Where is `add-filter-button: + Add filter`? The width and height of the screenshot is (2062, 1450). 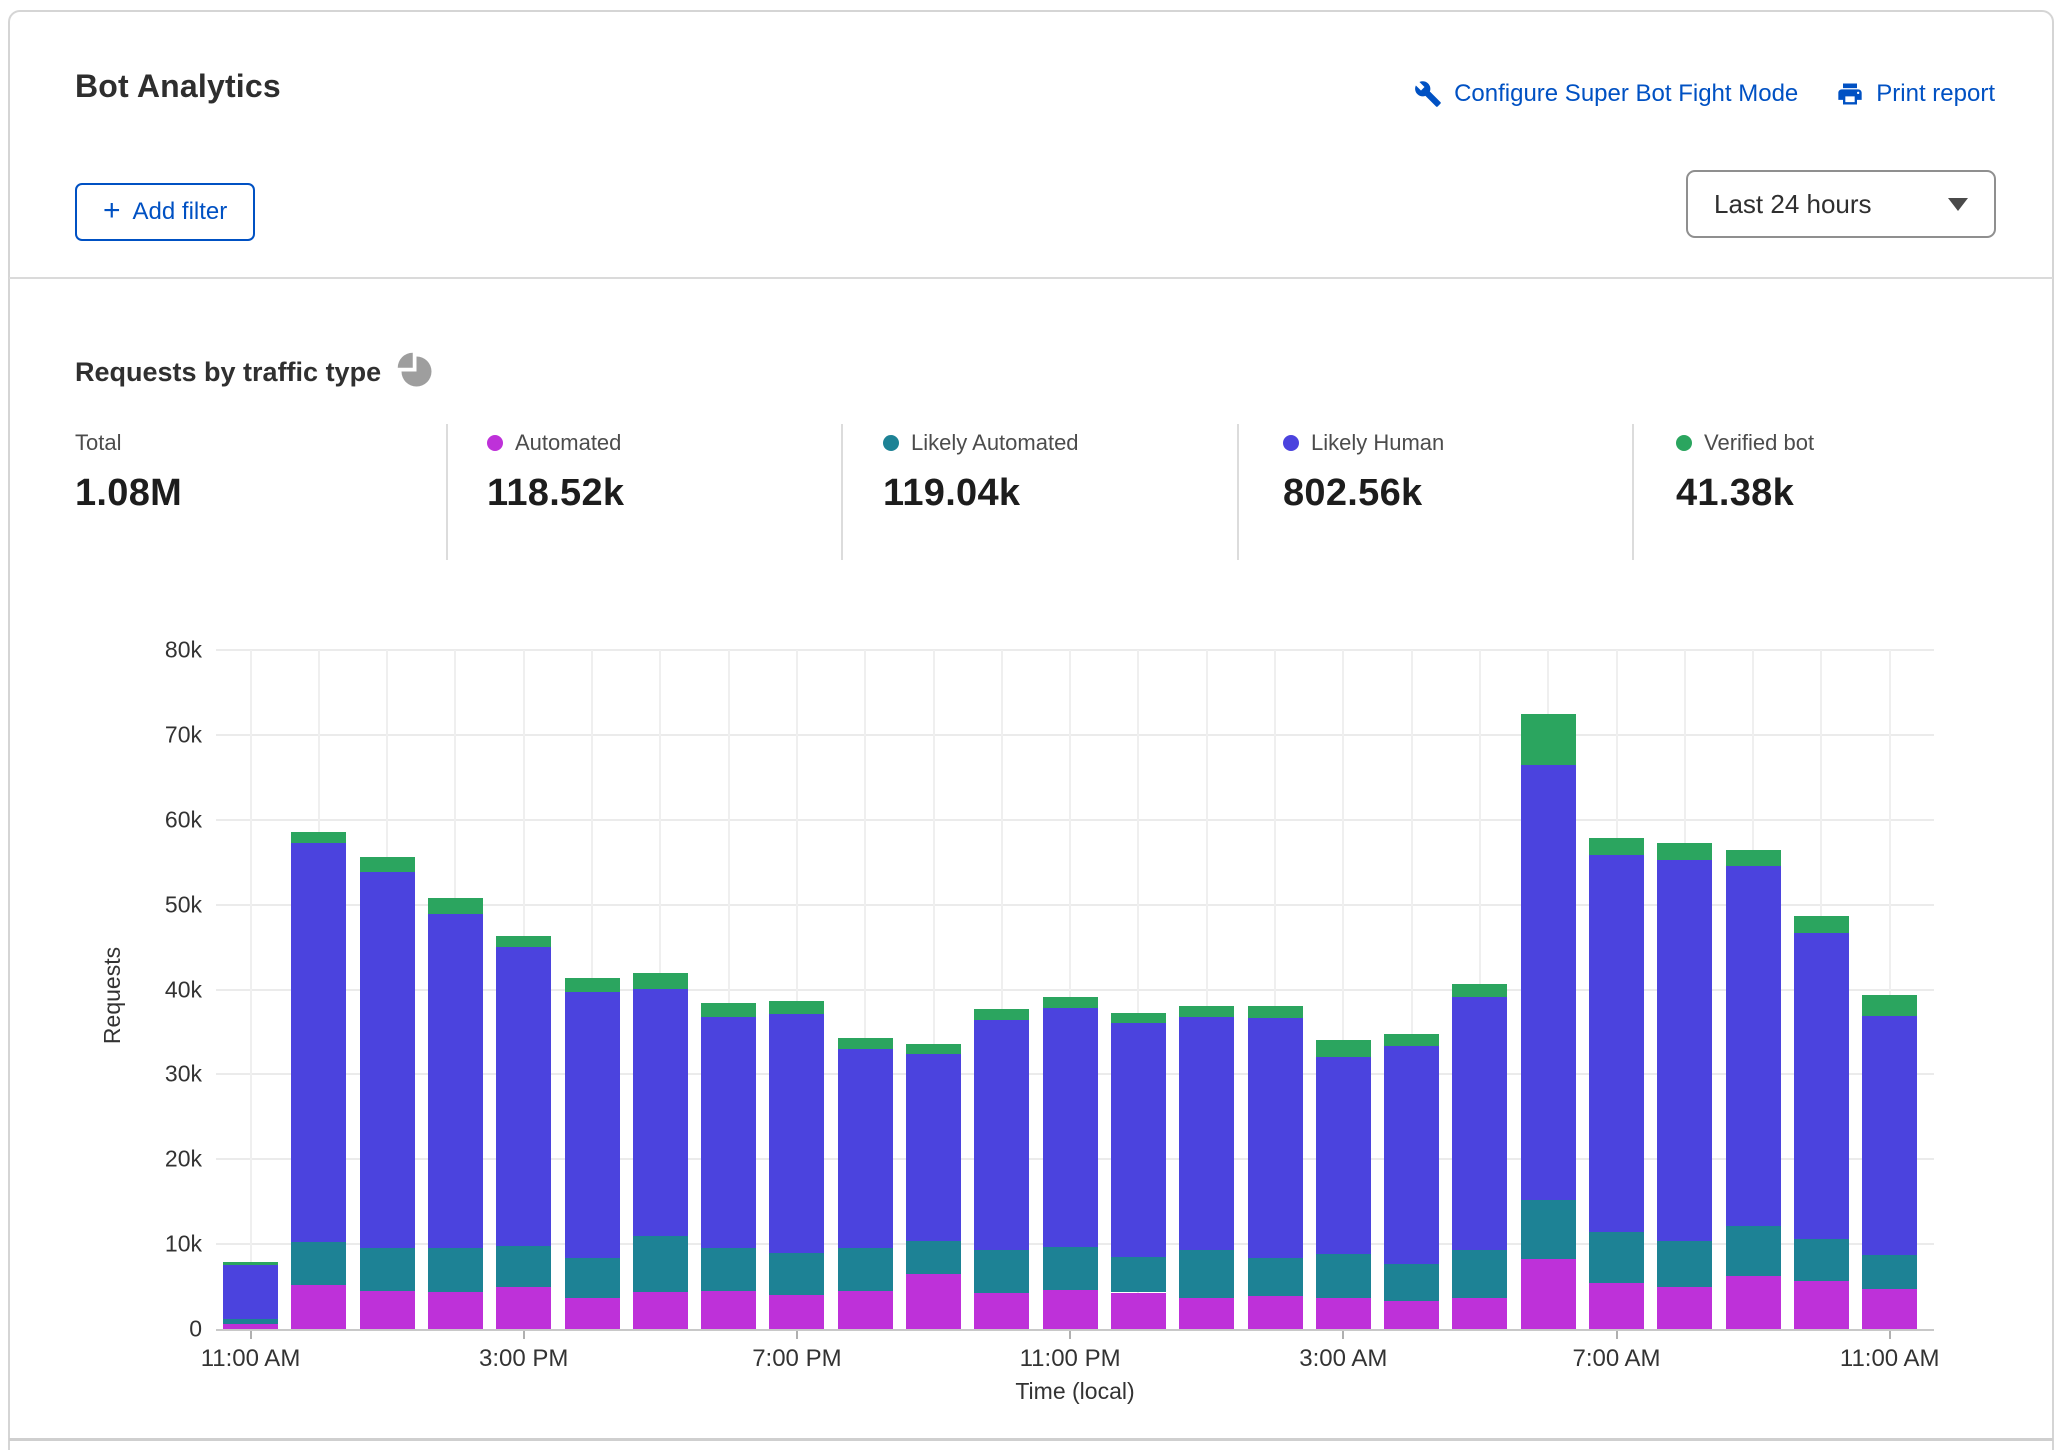 add-filter-button: + Add filter is located at coordinates (165, 212).